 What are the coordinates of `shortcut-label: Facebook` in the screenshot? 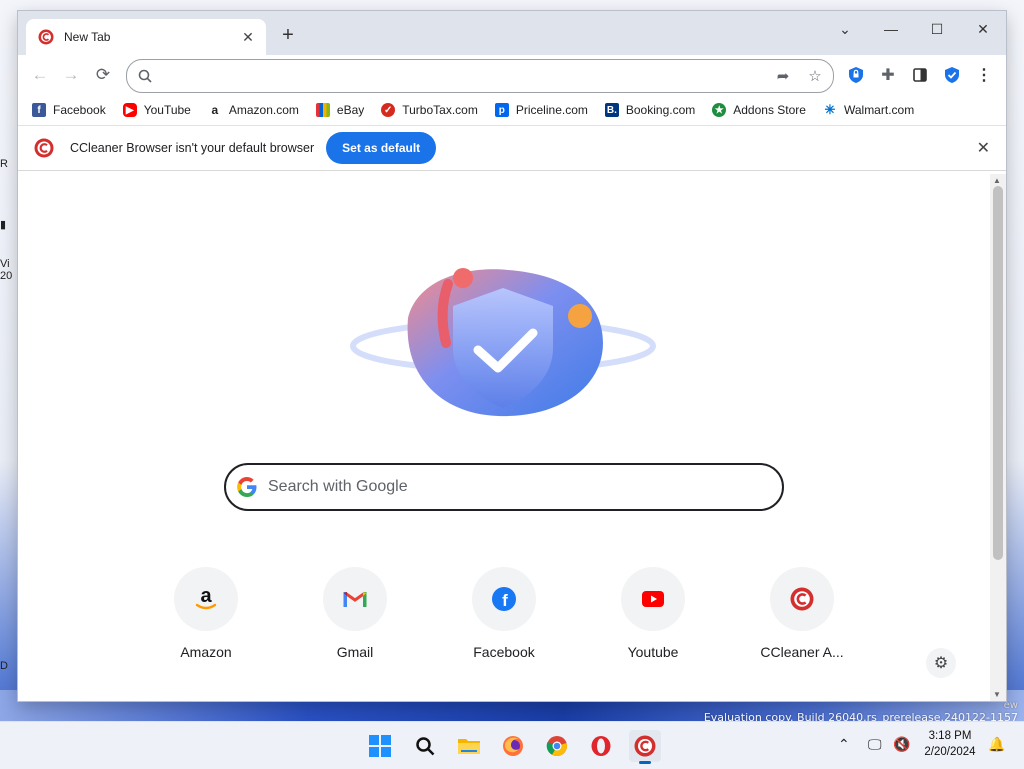 It's located at (504, 652).